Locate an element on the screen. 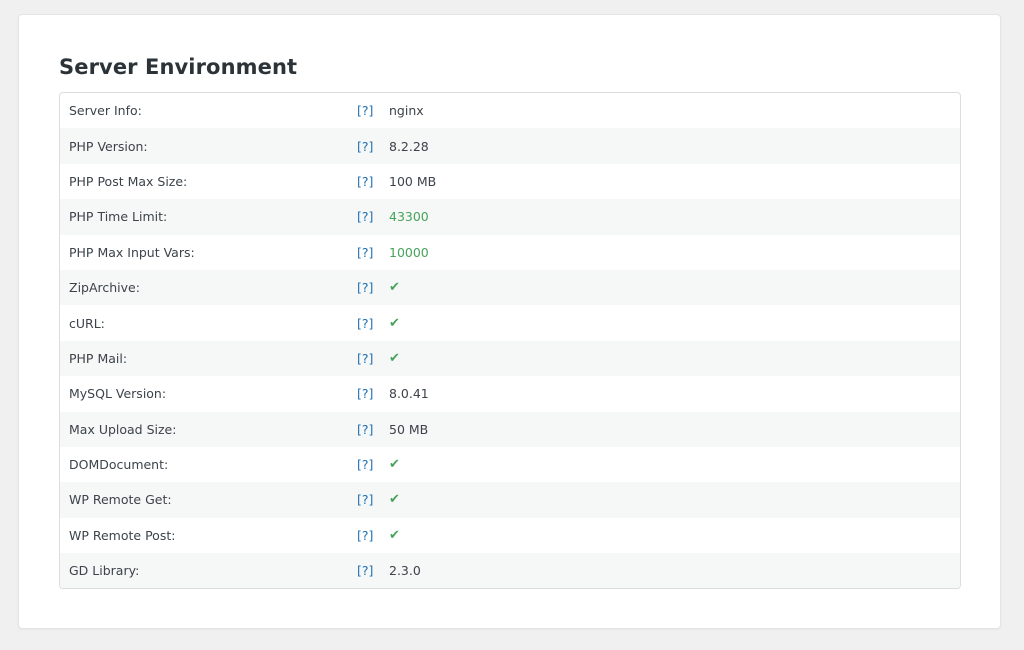  row-label: DOMDocument: is located at coordinates (119, 465).